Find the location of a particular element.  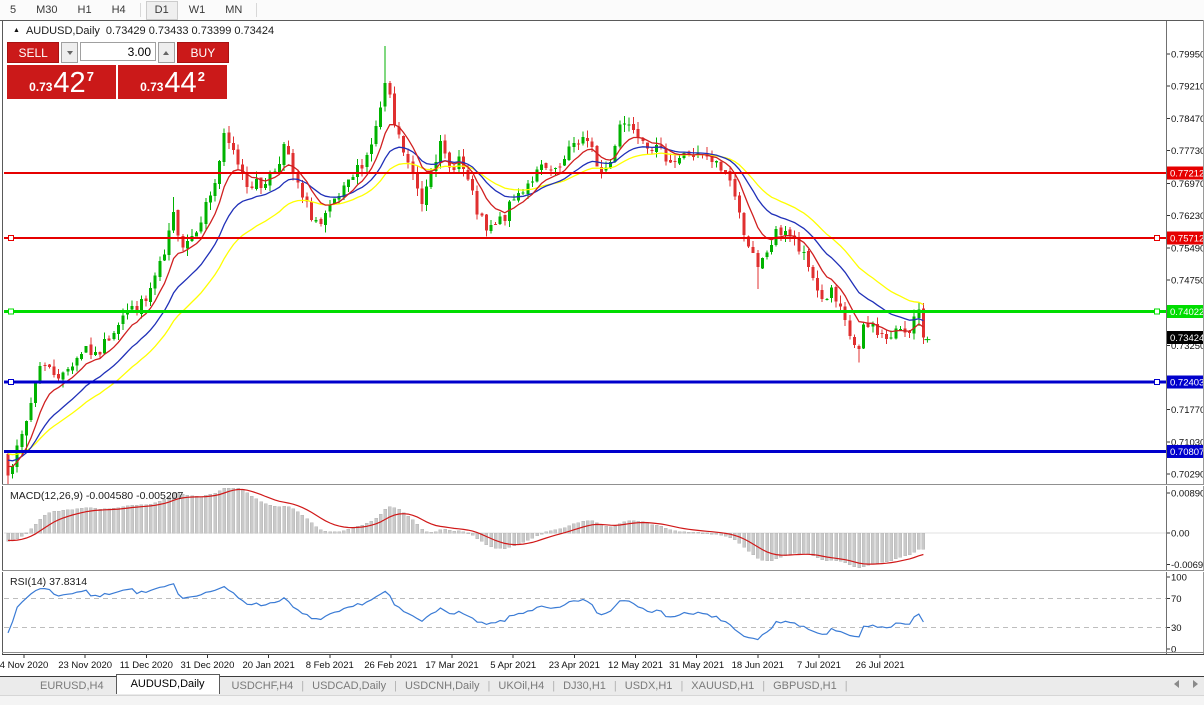

buy-price-main: 44 is located at coordinates (180, 83).